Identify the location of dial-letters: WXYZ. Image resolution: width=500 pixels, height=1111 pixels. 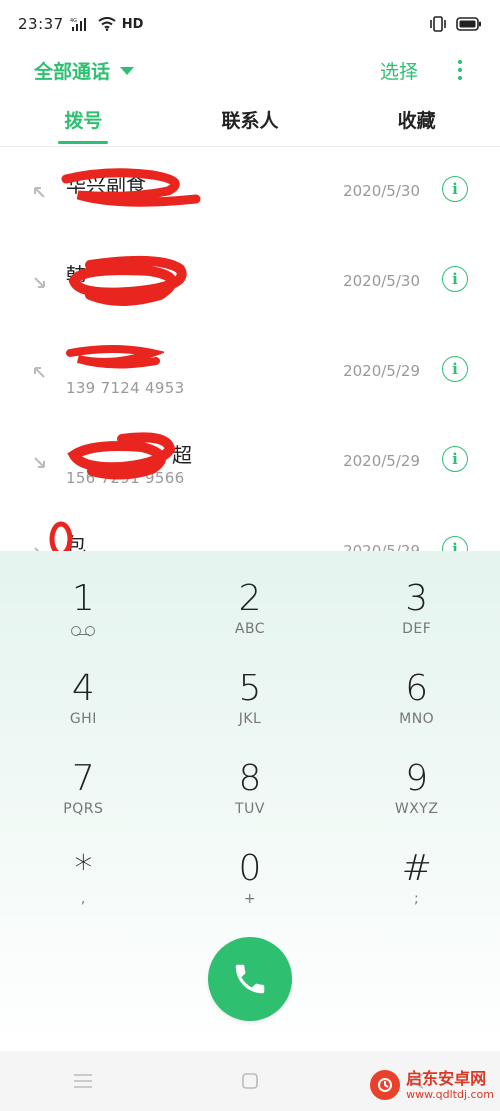
(416, 809).